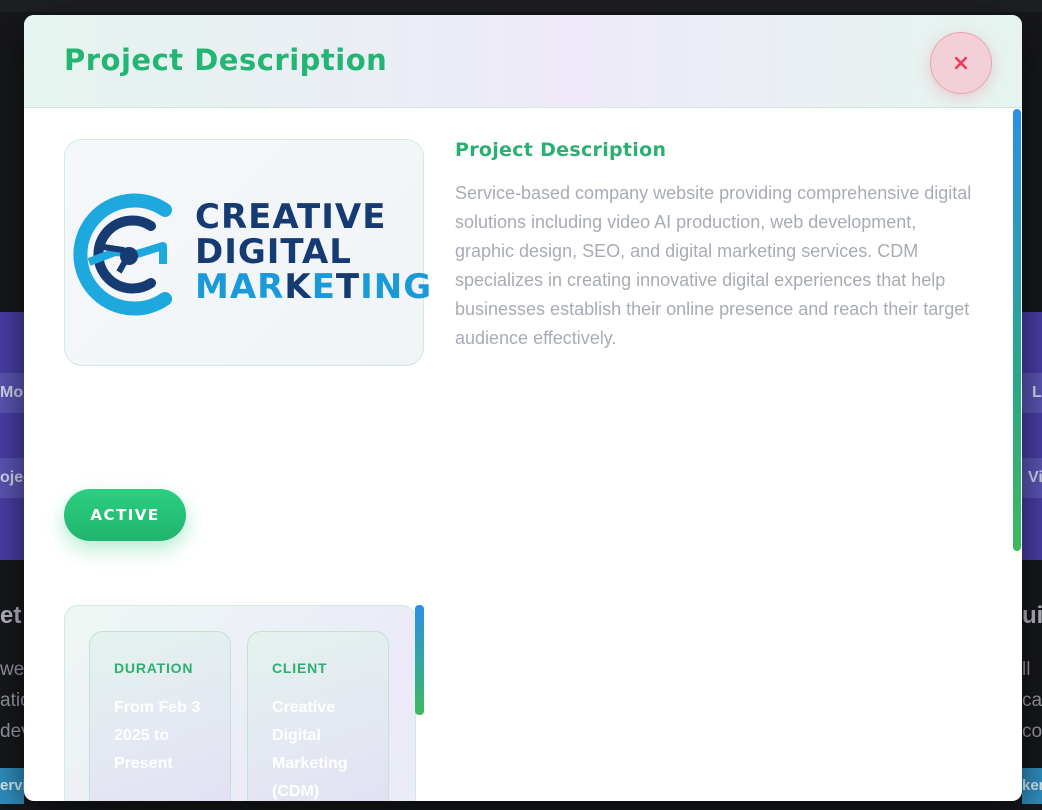  What do you see at coordinates (157, 735) in the screenshot?
I see `duration-value: From Feb 3 2025 to Present` at bounding box center [157, 735].